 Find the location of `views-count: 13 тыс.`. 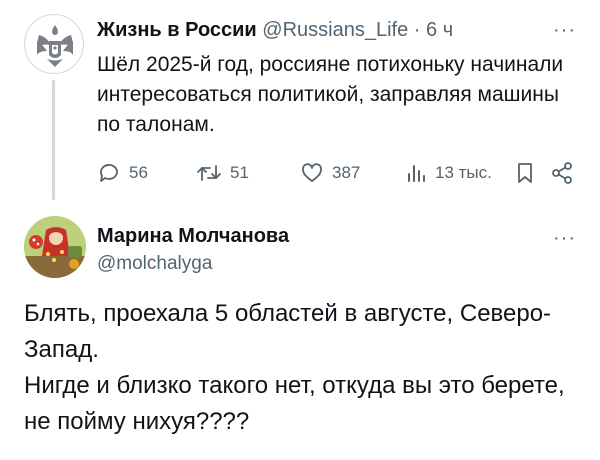

views-count: 13 тыс. is located at coordinates (463, 172).